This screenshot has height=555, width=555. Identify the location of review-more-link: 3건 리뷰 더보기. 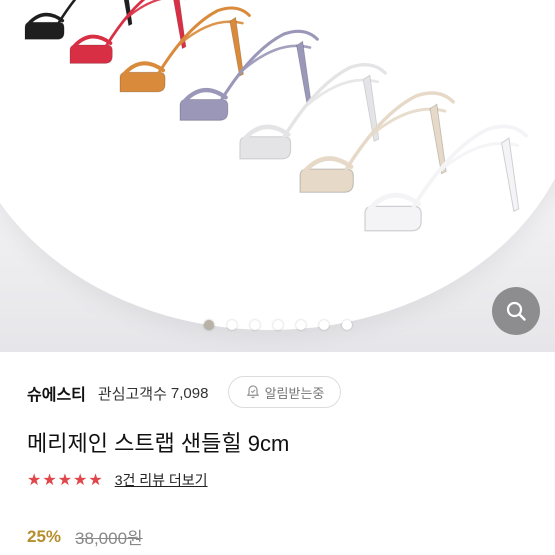
(161, 480).